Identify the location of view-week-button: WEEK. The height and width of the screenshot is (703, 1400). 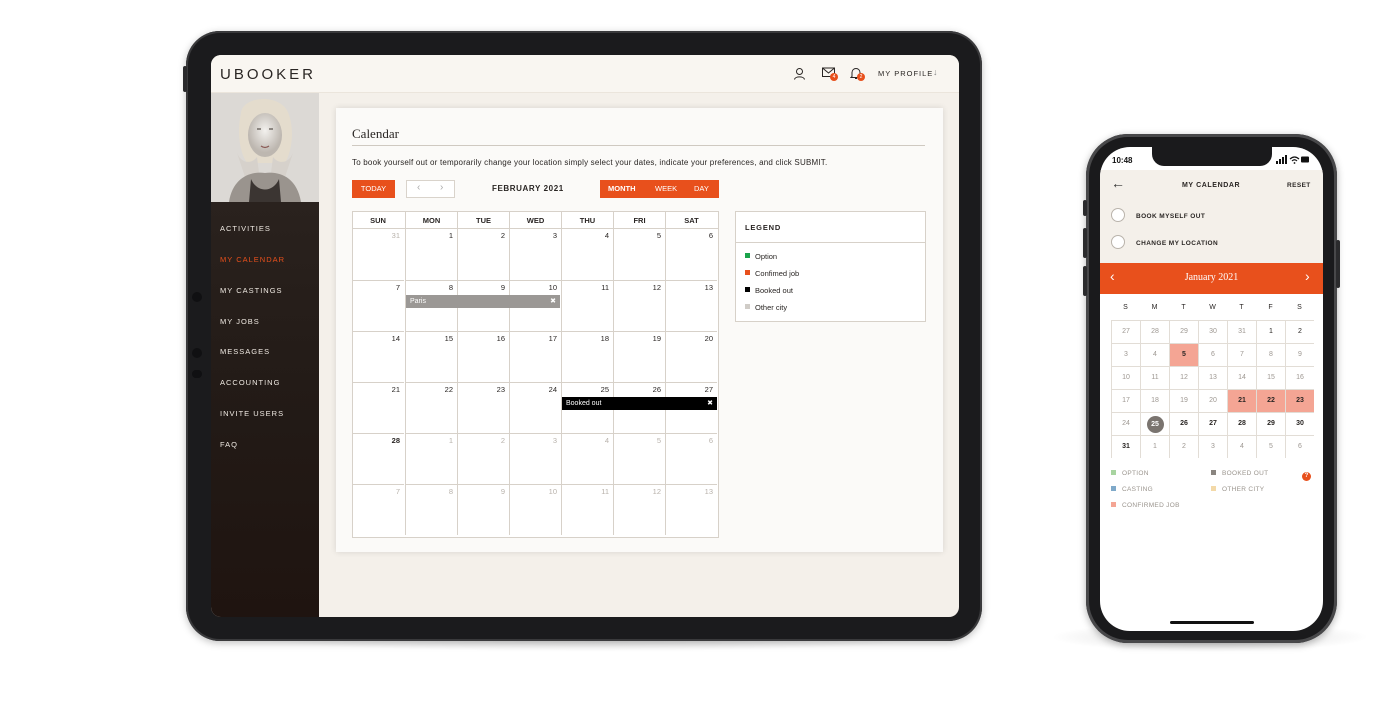
(666, 189).